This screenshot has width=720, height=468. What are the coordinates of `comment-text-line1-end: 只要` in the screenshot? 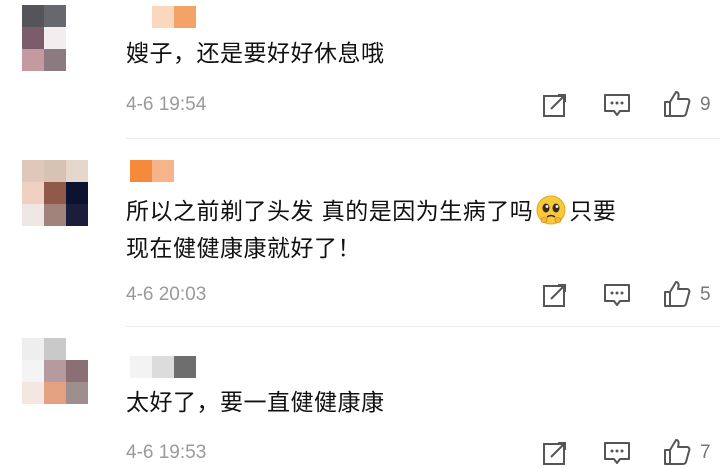 It's located at (593, 212).